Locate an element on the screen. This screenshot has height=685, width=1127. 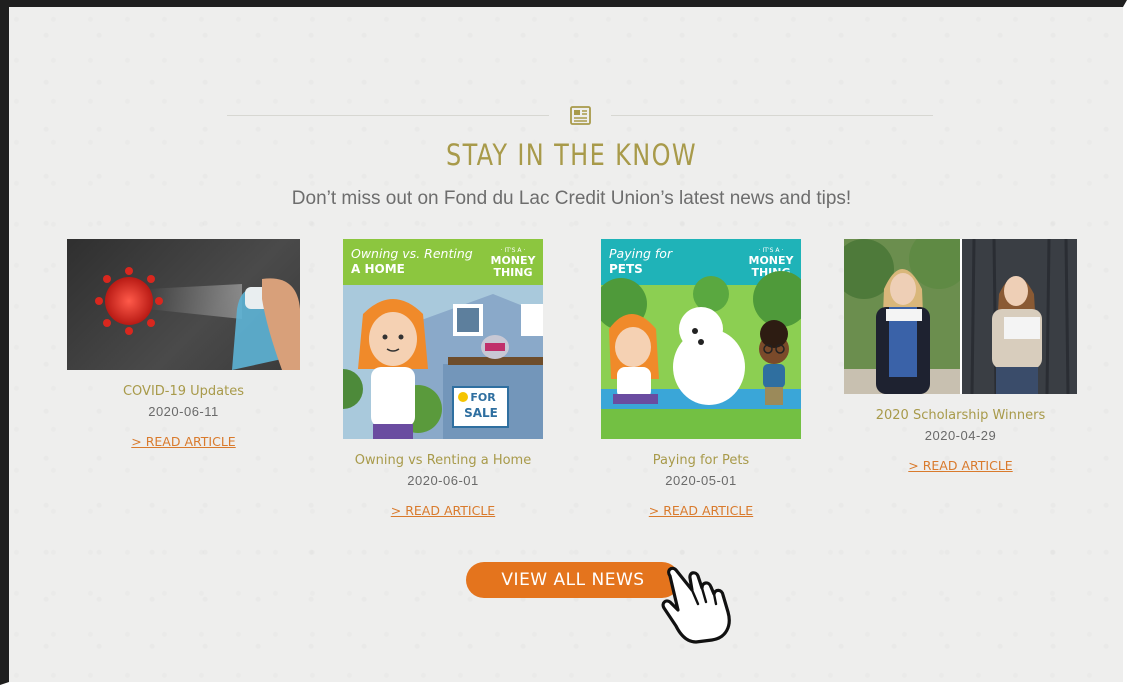
newspaper-icon is located at coordinates (580, 115).